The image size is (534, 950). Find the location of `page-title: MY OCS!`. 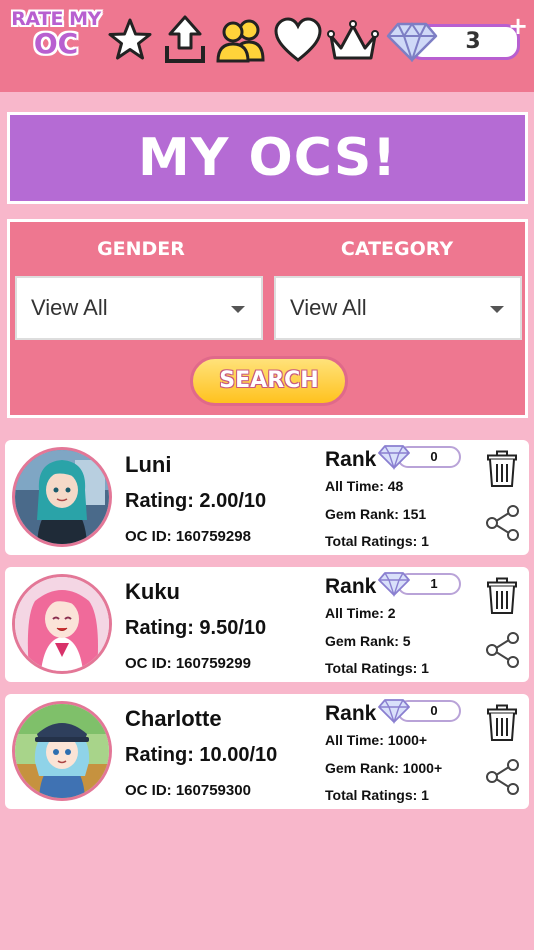

page-title: MY OCS! is located at coordinates (267, 158).